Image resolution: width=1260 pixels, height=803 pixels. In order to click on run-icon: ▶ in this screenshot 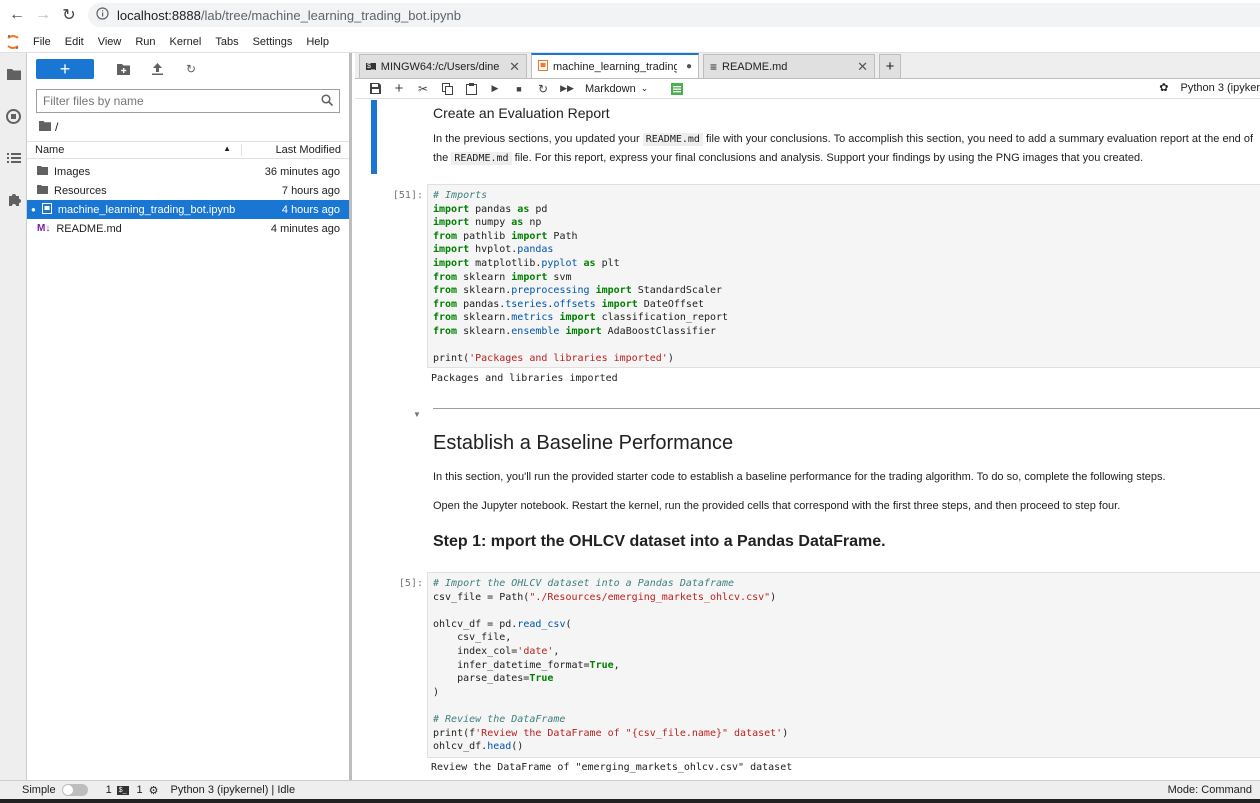, I will do `click(495, 89)`.